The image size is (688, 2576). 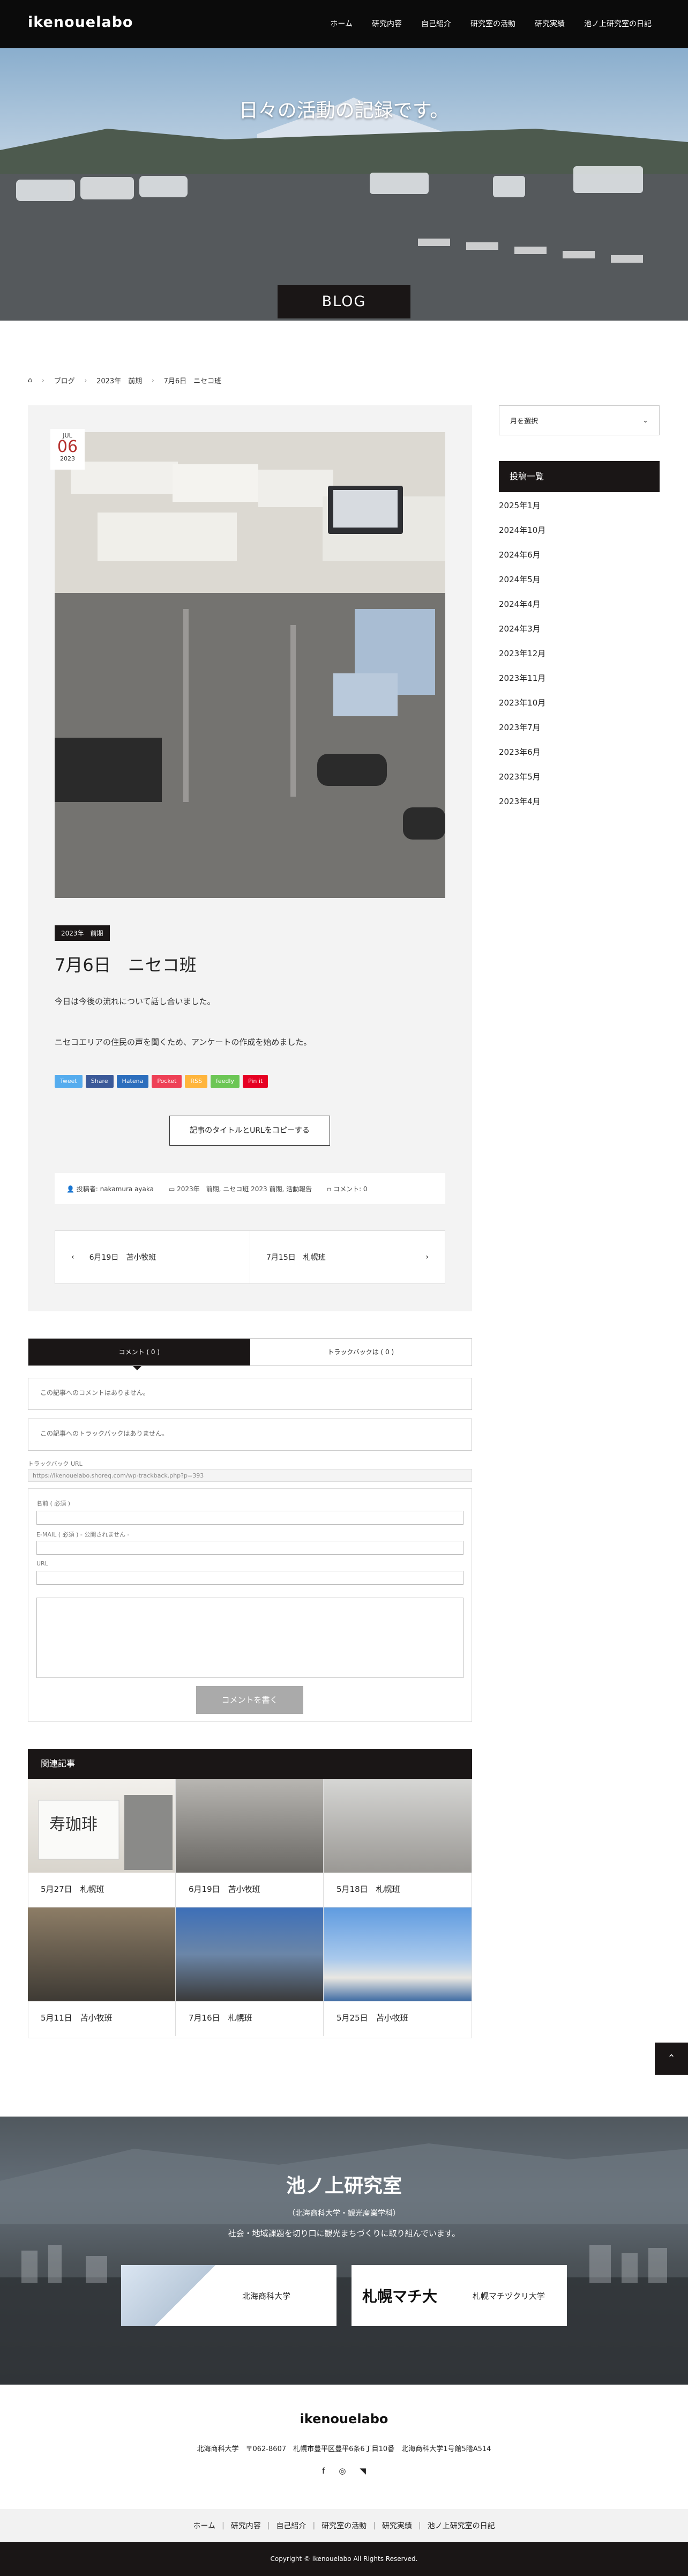 What do you see at coordinates (169, 2296) in the screenshot?
I see `building-thumb` at bounding box center [169, 2296].